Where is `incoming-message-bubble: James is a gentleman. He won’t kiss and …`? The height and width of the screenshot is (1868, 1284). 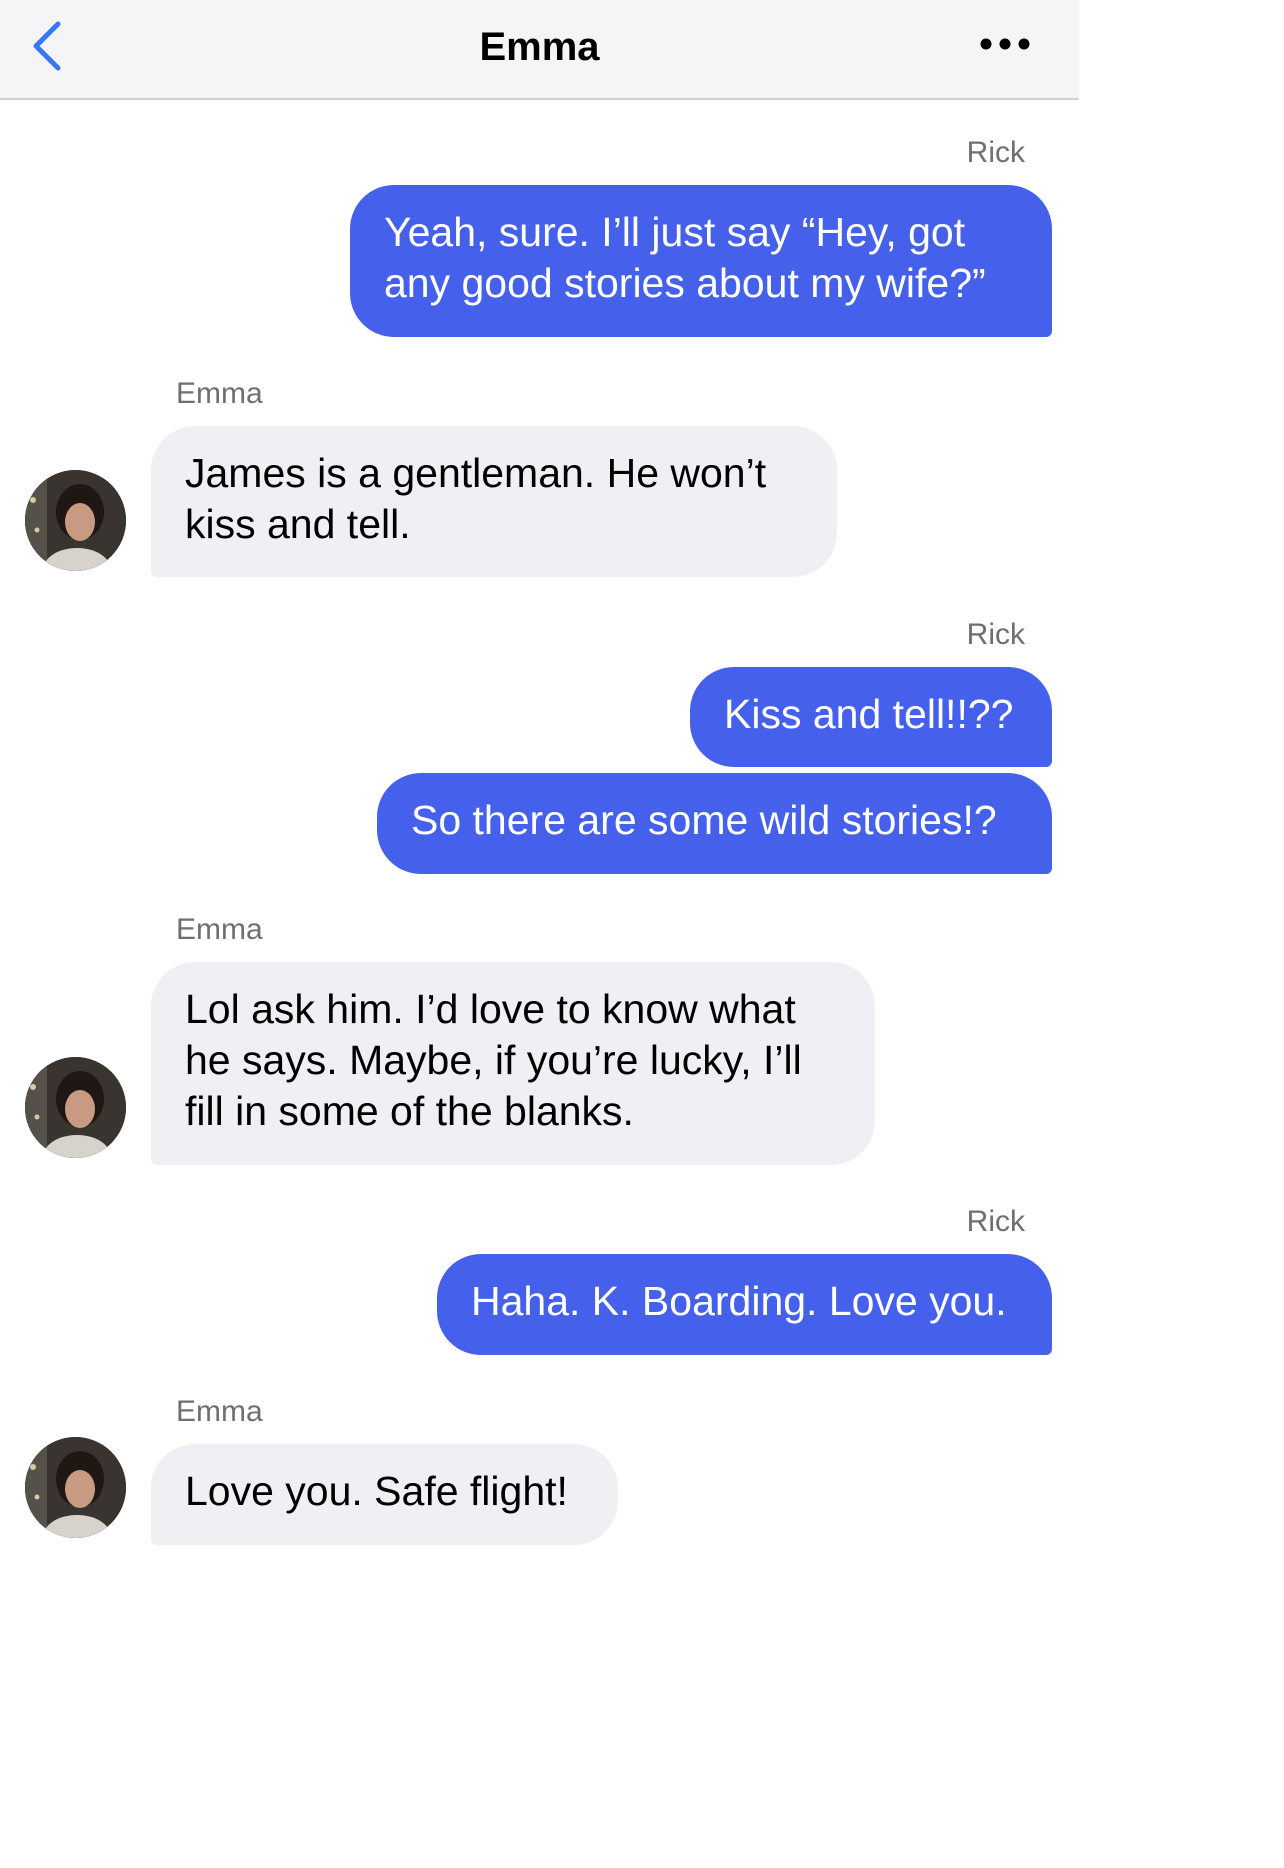 incoming-message-bubble: James is a gentleman. He won’t kiss and … is located at coordinates (494, 501).